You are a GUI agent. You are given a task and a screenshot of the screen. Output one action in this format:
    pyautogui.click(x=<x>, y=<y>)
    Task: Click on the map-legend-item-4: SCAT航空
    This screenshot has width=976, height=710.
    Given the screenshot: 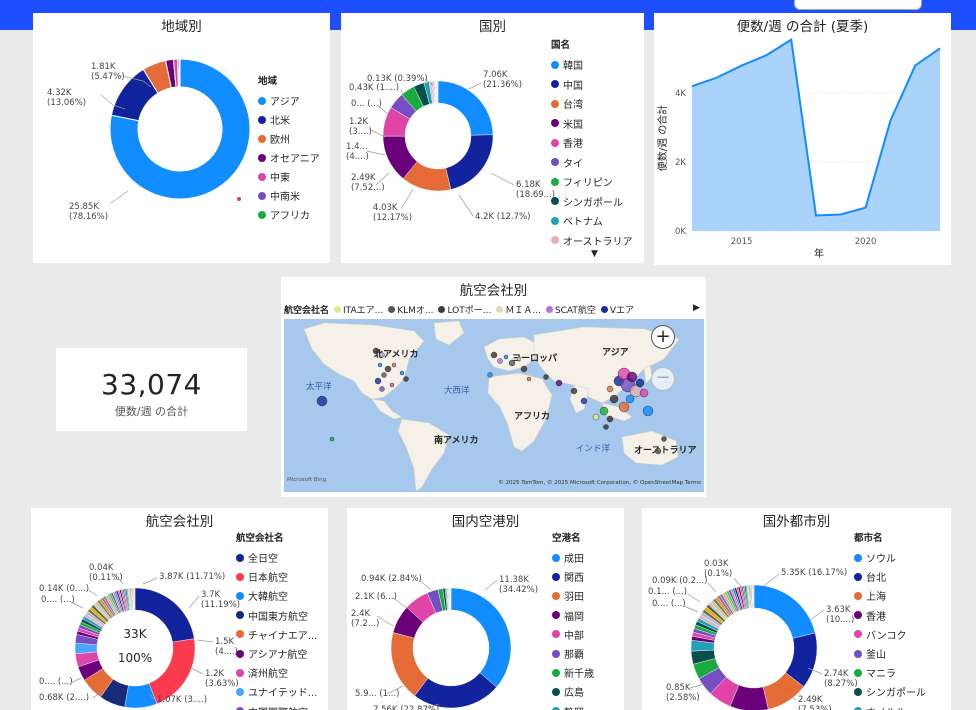 What is the action you would take?
    pyautogui.click(x=570, y=309)
    